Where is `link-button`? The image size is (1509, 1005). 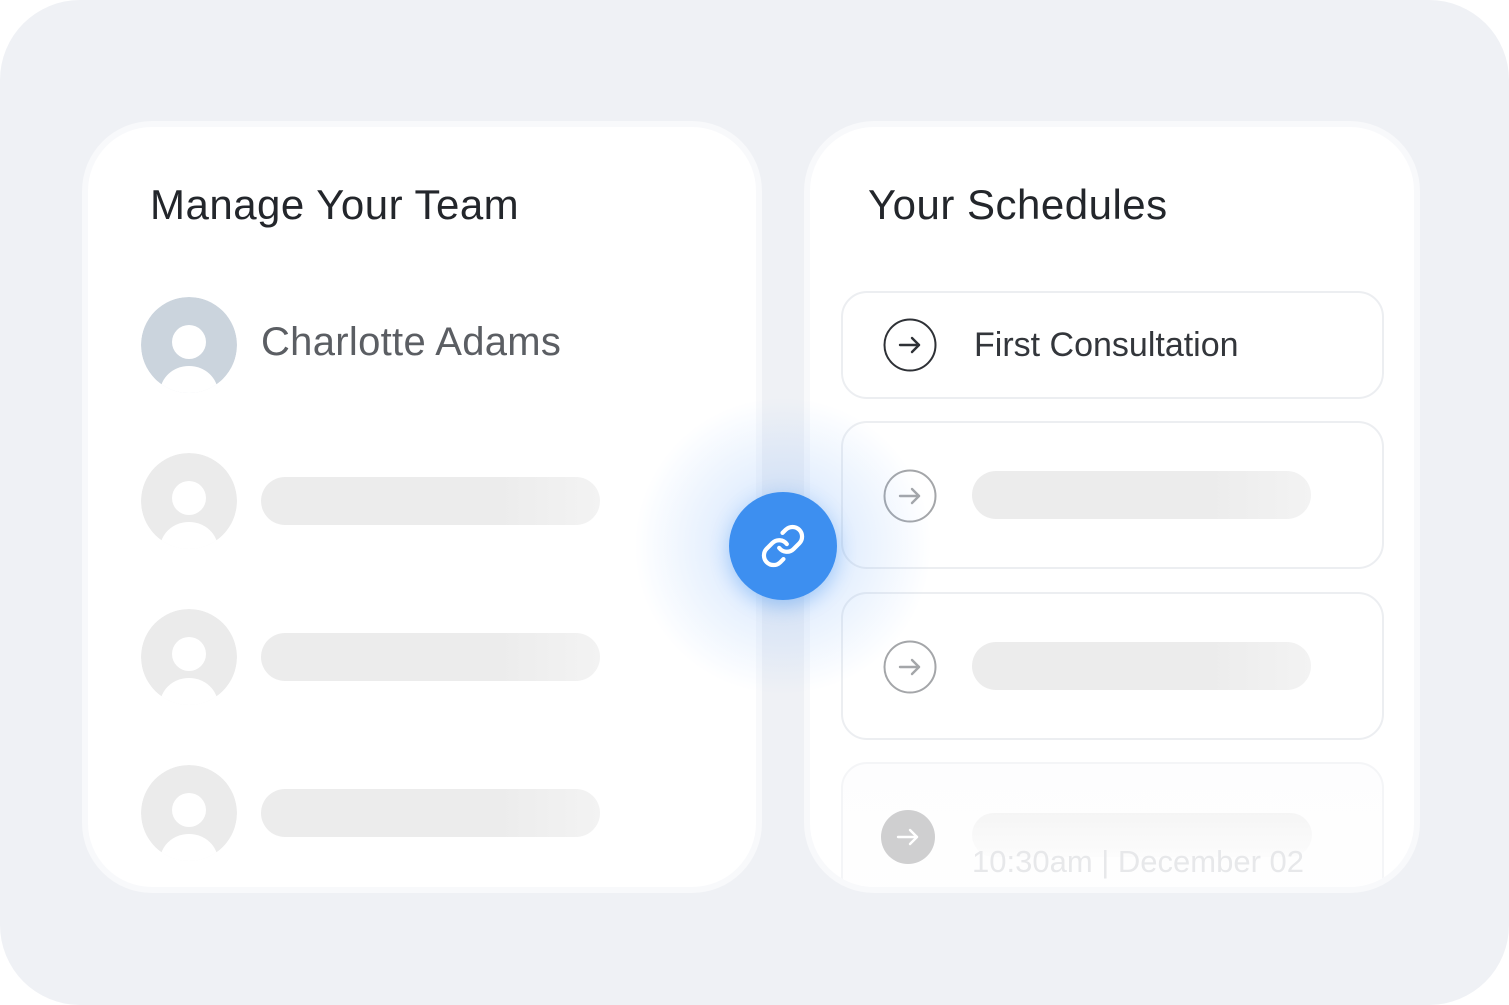 link-button is located at coordinates (783, 546).